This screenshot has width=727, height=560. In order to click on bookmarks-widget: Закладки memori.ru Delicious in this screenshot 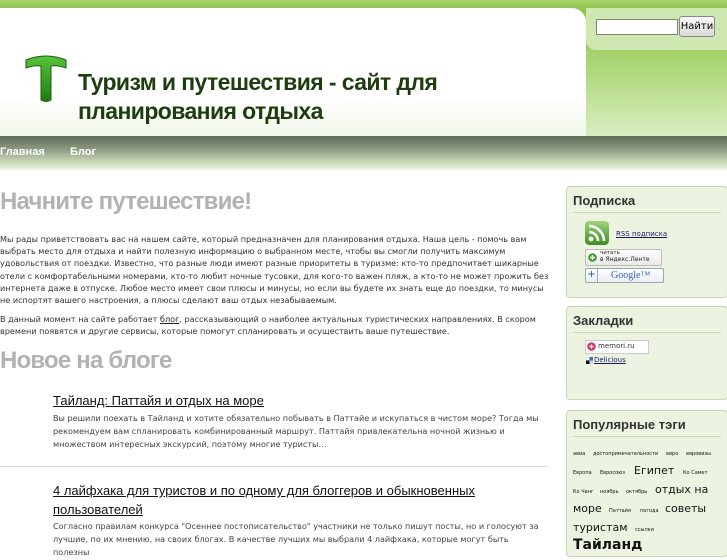, I will do `click(646, 353)`.